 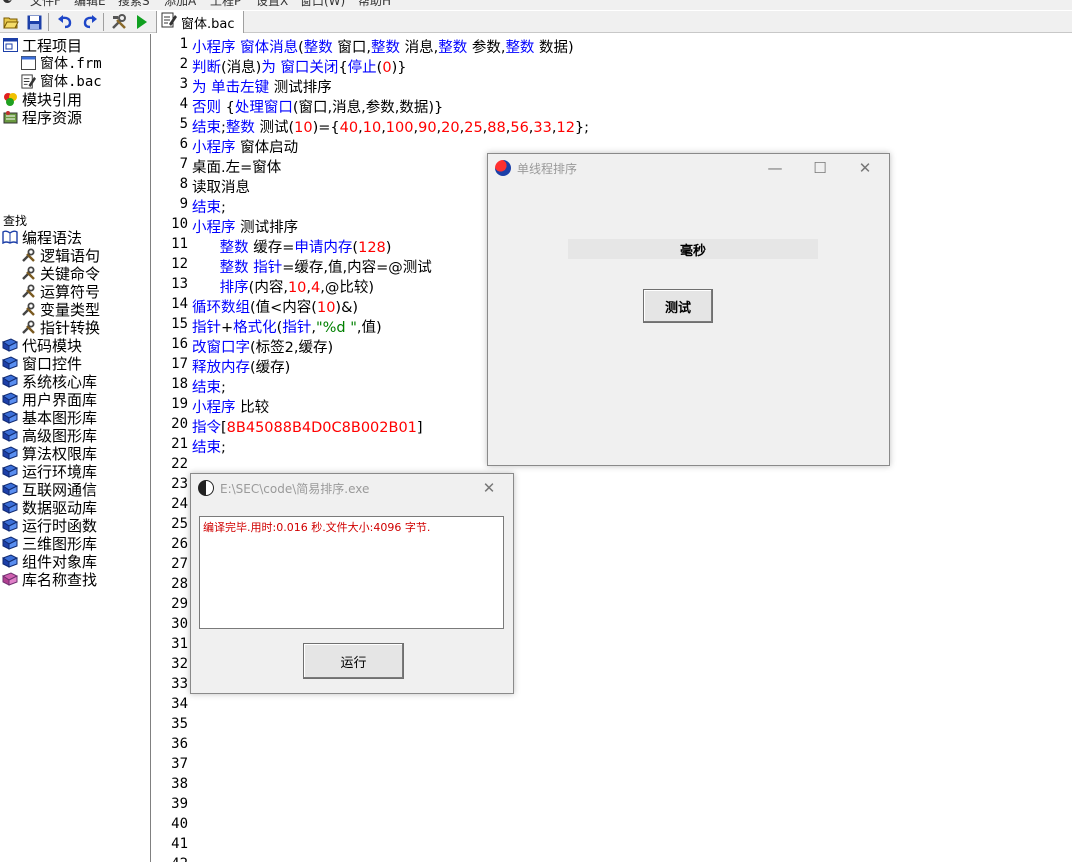 What do you see at coordinates (41, 45) in the screenshot?
I see `tree-project-root: 工程项目` at bounding box center [41, 45].